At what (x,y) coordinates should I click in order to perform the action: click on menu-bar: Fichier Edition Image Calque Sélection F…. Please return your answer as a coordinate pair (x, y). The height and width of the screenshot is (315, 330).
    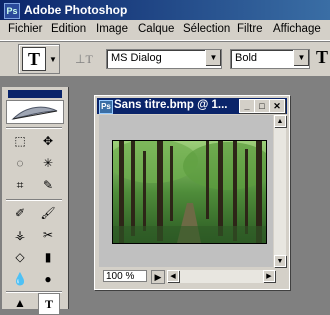
    Looking at the image, I should click on (165, 30).